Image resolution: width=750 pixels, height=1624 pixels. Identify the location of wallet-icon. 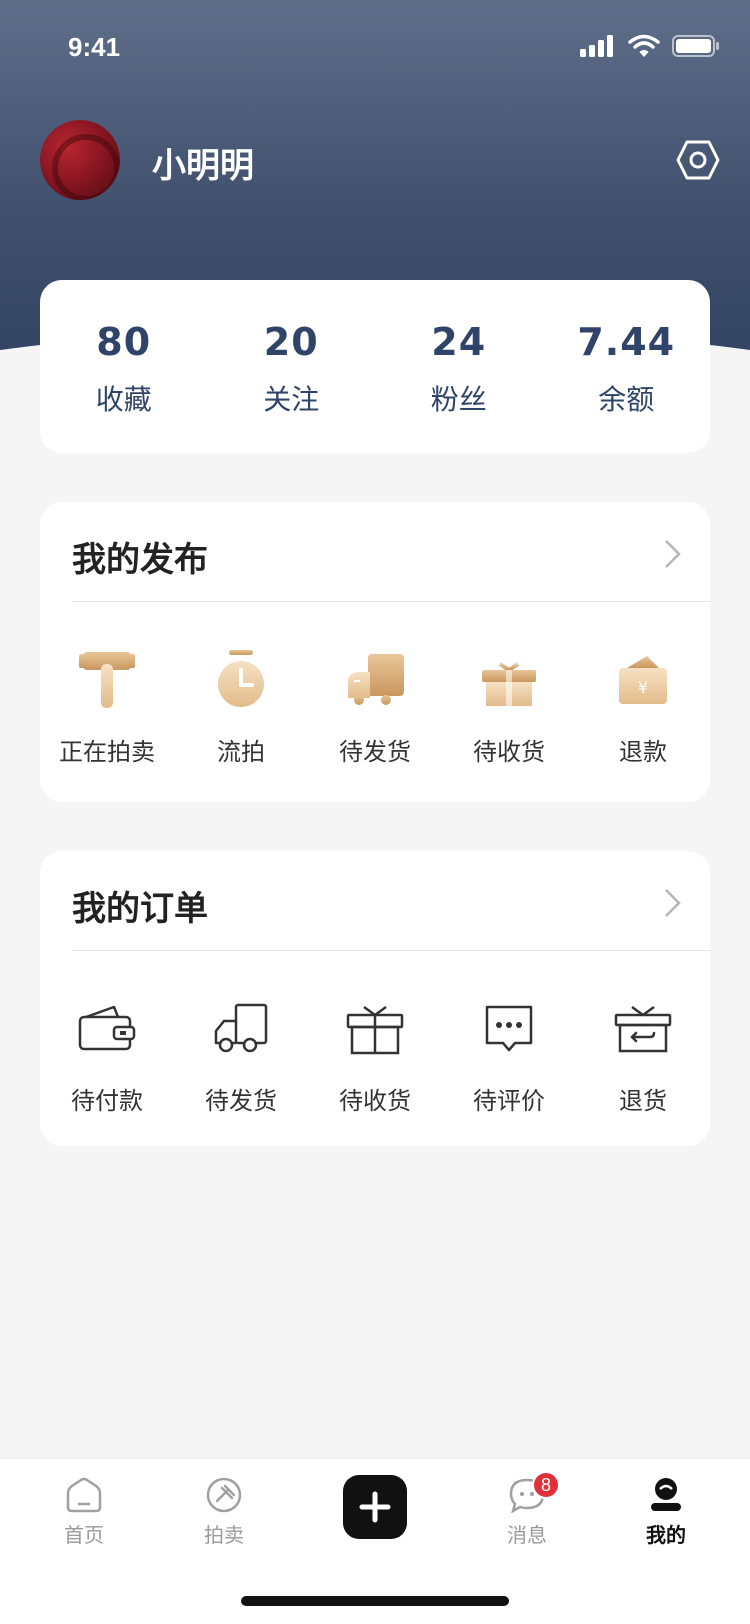
(107, 1028).